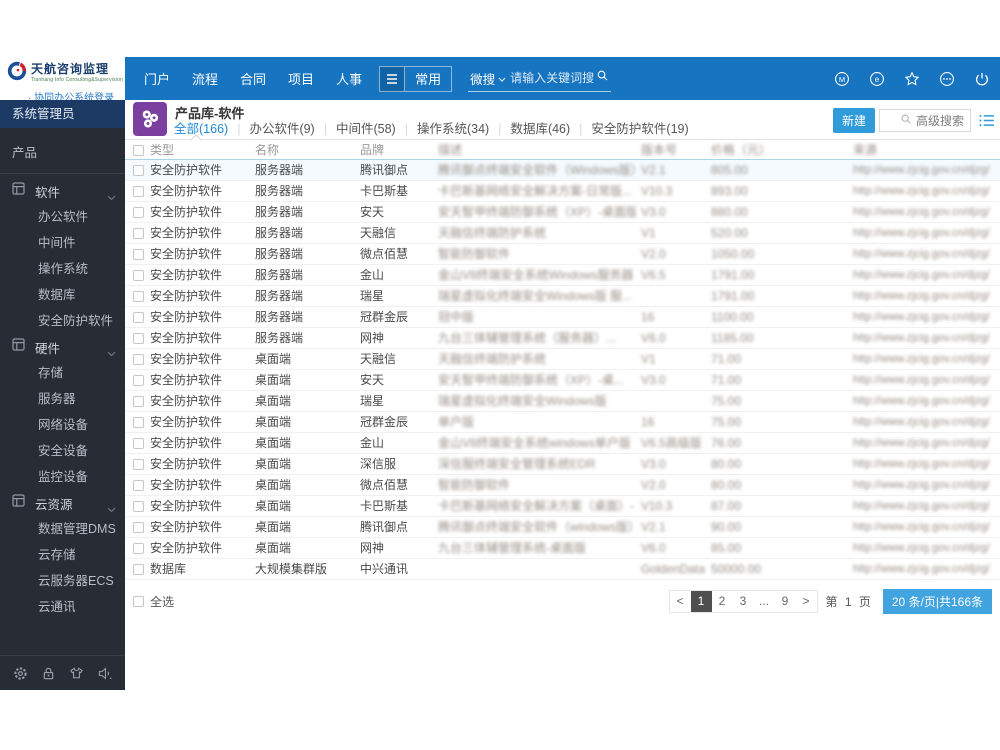 This screenshot has width=1000, height=750. What do you see at coordinates (550, 129) in the screenshot?
I see `category-tab: 数据库(46)` at bounding box center [550, 129].